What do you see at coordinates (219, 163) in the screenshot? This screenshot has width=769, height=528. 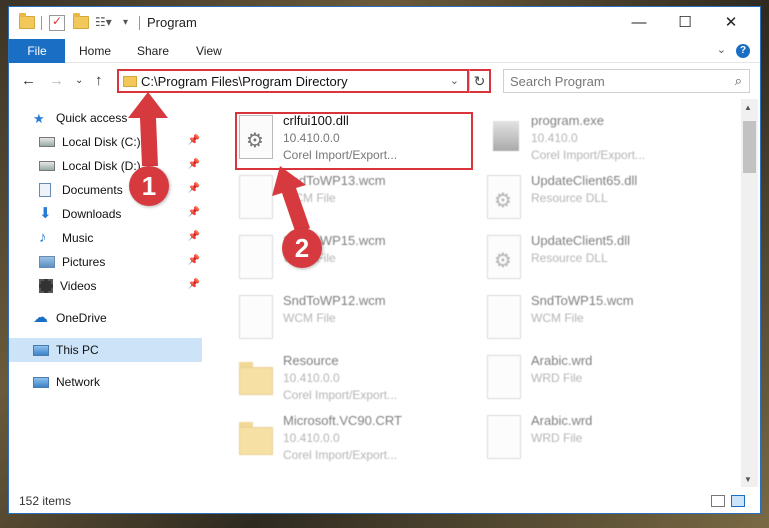 I see `annotation-arrows` at bounding box center [219, 163].